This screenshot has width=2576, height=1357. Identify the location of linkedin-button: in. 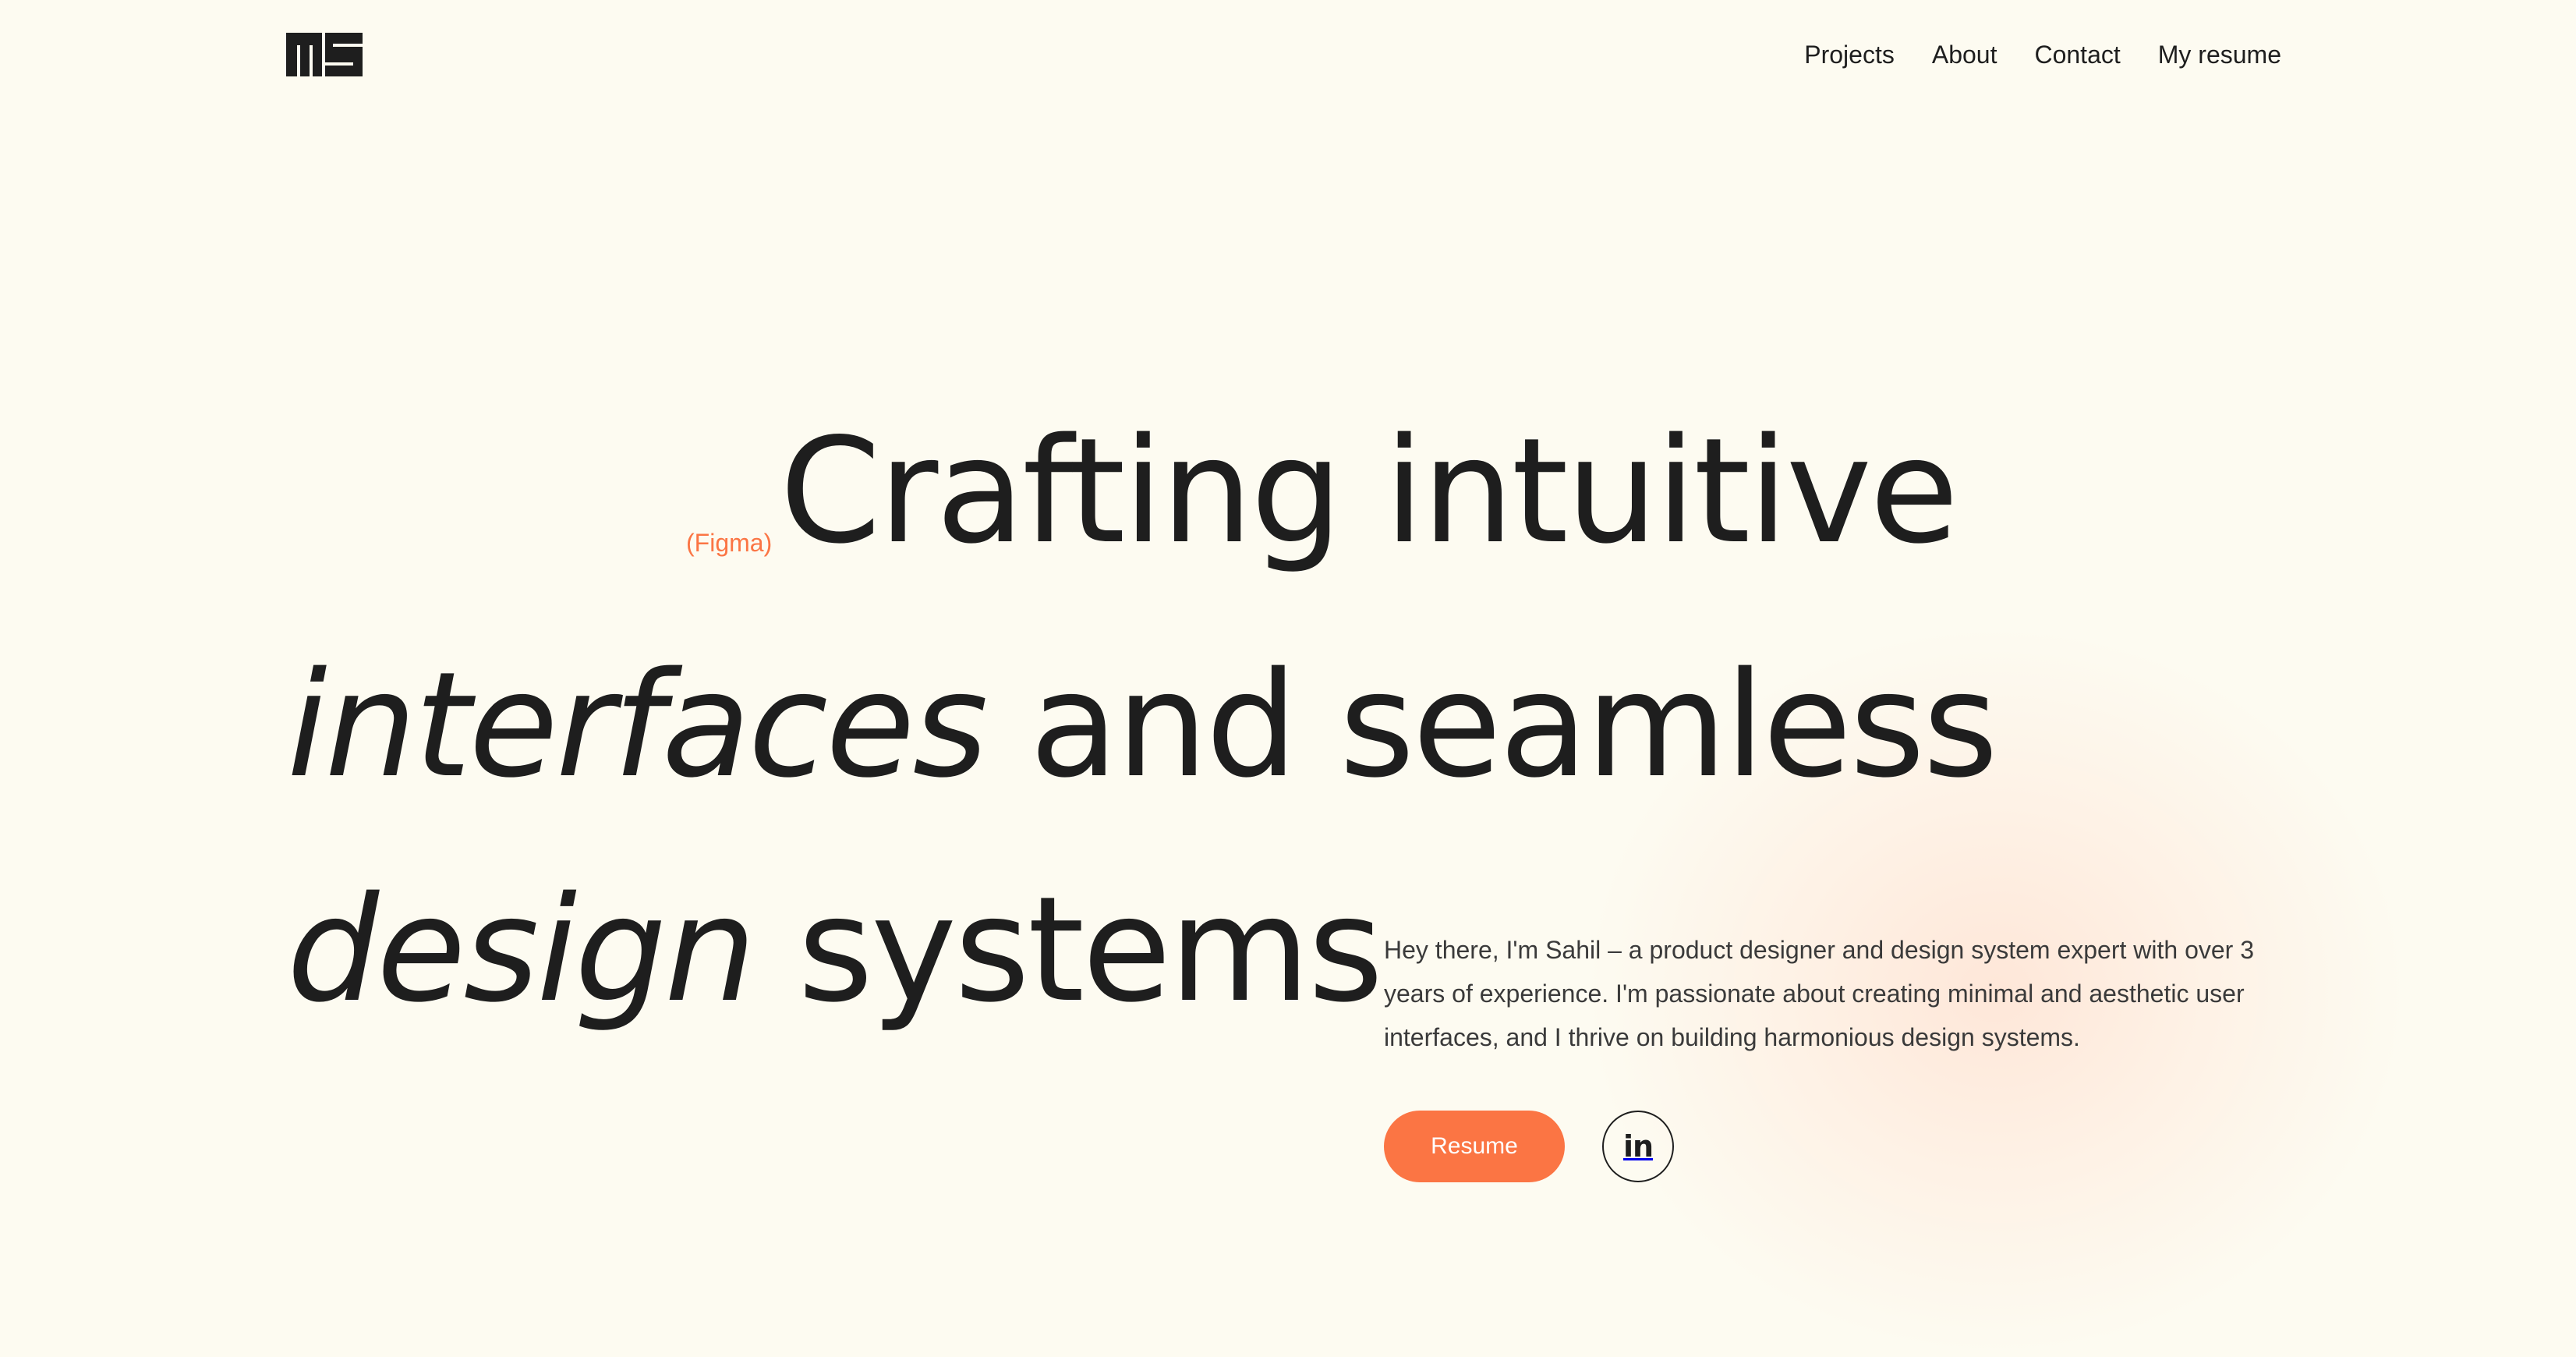
(1638, 1146).